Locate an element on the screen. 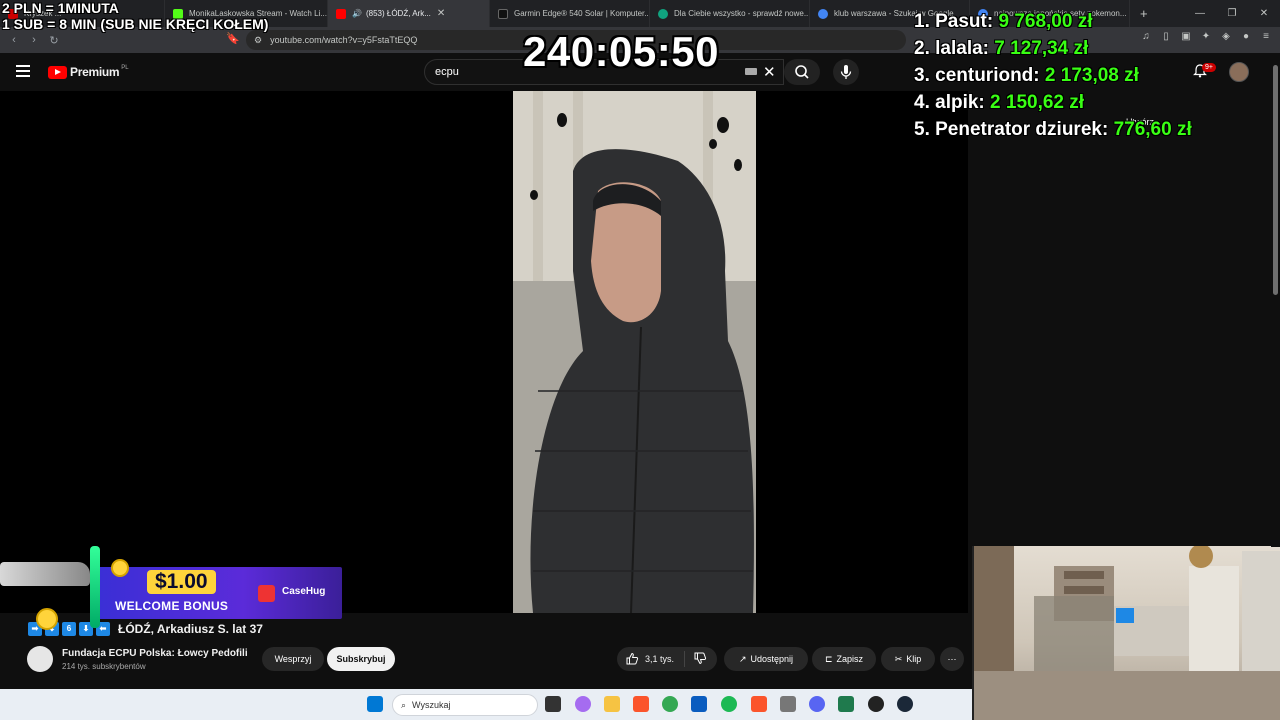 The height and width of the screenshot is (720, 1280). like-button: 3,1 tys. is located at coordinates (651, 659).